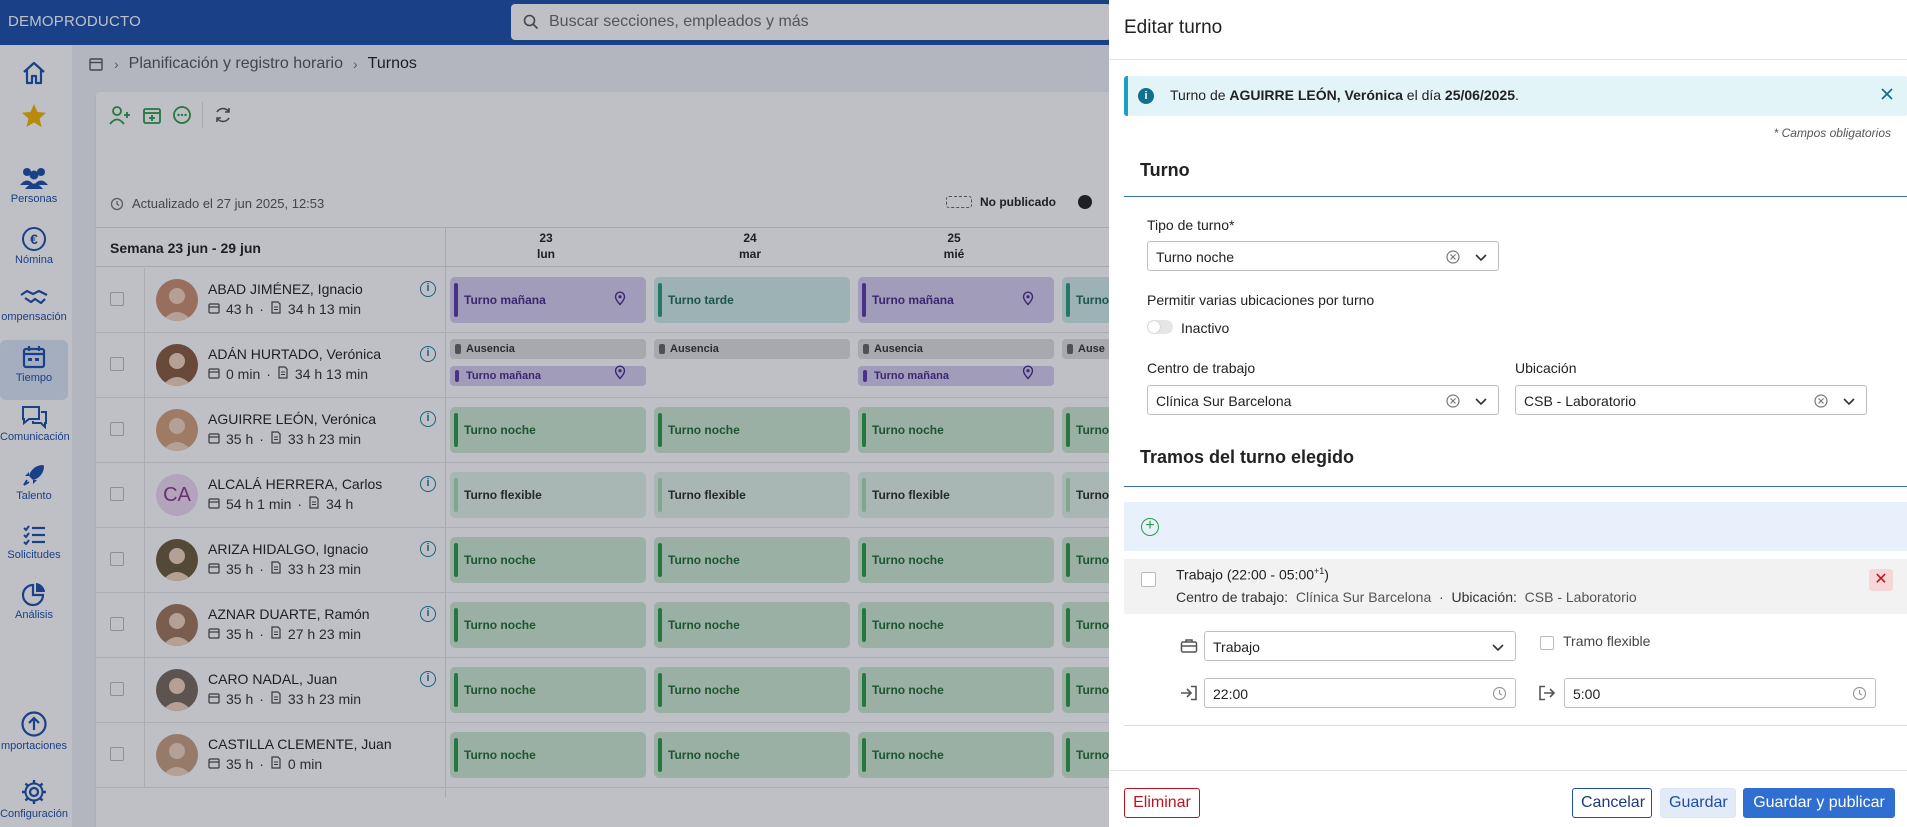  What do you see at coordinates (1326, 574) in the screenshot?
I see `segment-title-end: )` at bounding box center [1326, 574].